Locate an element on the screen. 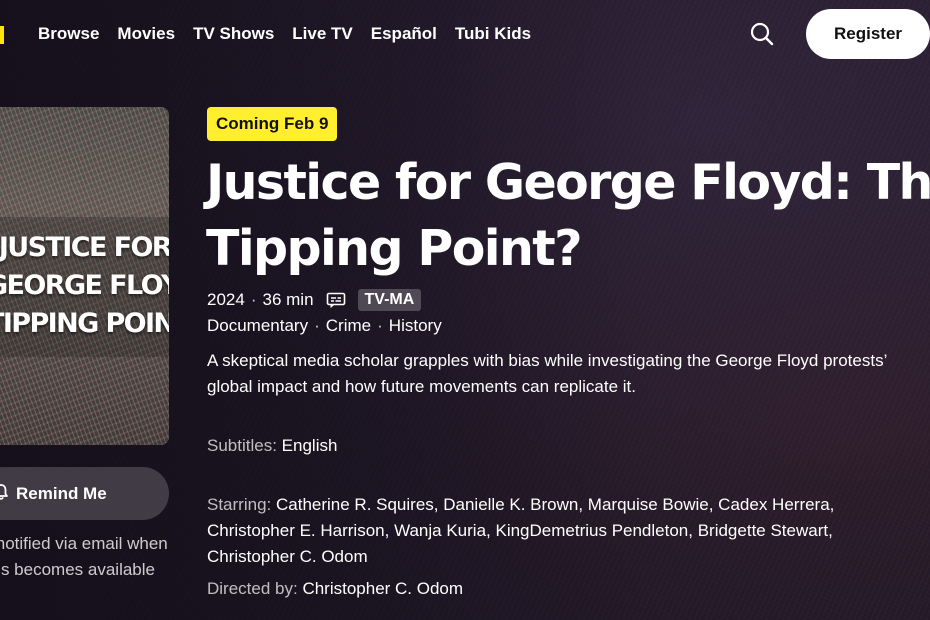 The height and width of the screenshot is (620, 930). directed-value: Christopher C. Odom is located at coordinates (383, 588).